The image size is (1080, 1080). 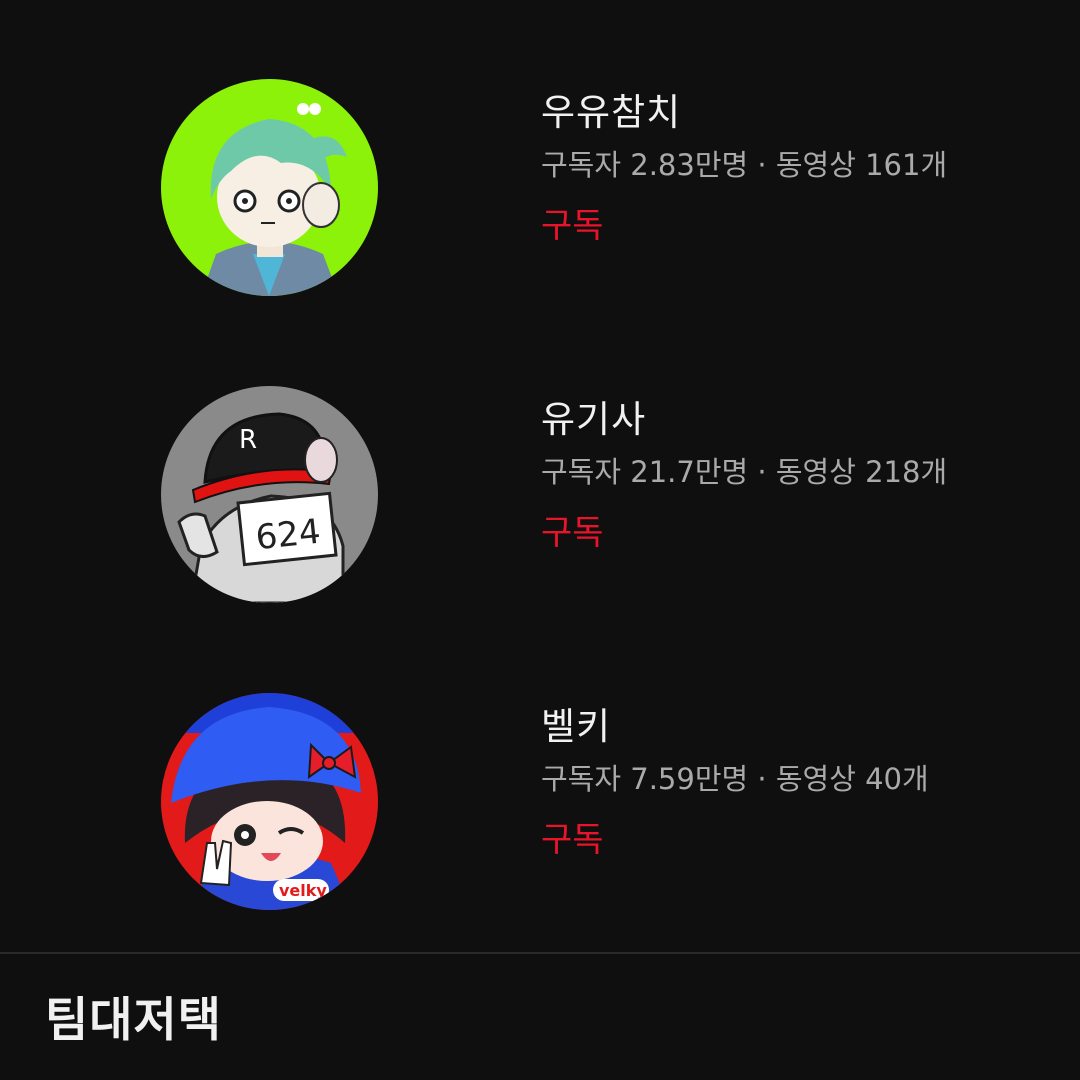 I want to click on channel-avatar: velky, so click(x=269, y=801).